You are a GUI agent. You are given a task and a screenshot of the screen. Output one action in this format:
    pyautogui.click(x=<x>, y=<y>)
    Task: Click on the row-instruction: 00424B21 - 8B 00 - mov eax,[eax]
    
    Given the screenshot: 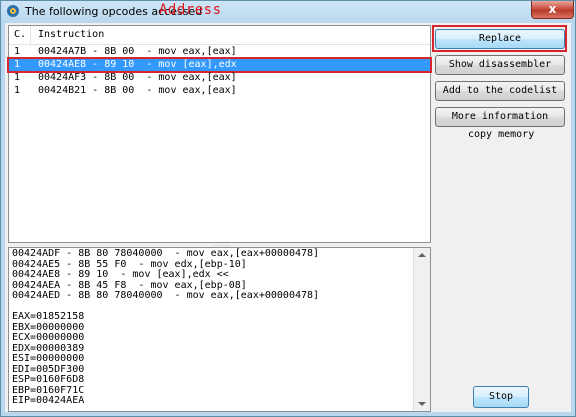 What is the action you would take?
    pyautogui.click(x=137, y=90)
    